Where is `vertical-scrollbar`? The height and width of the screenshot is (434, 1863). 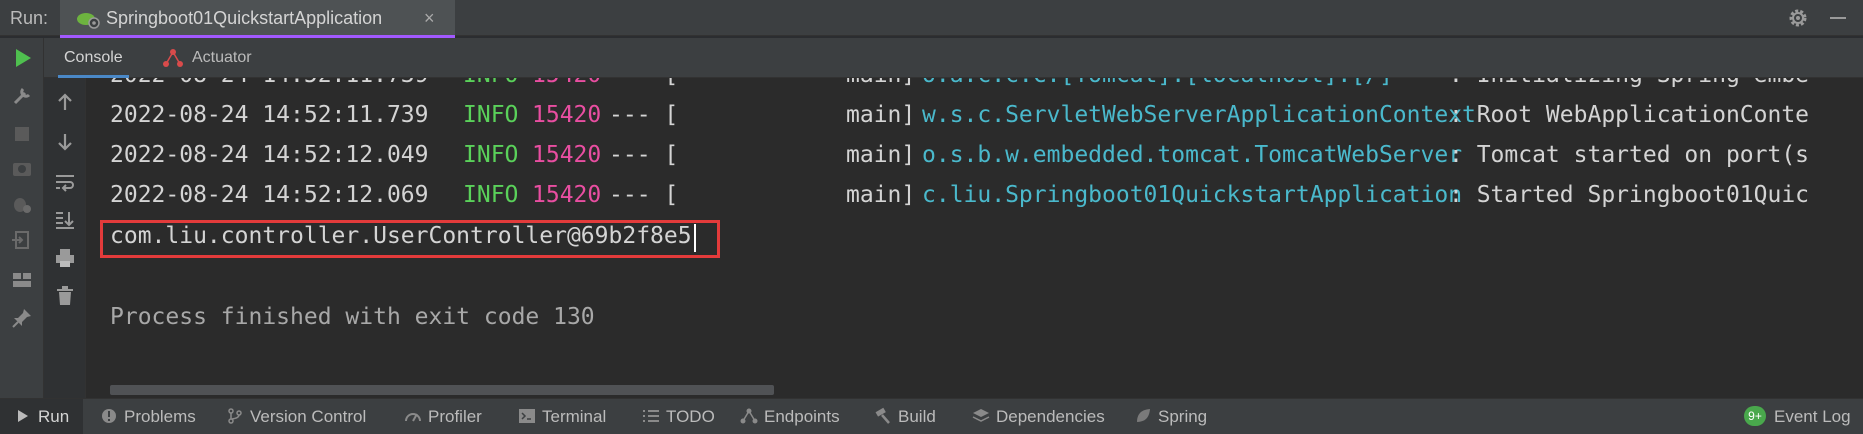
vertical-scrollbar is located at coordinates (1857, 238).